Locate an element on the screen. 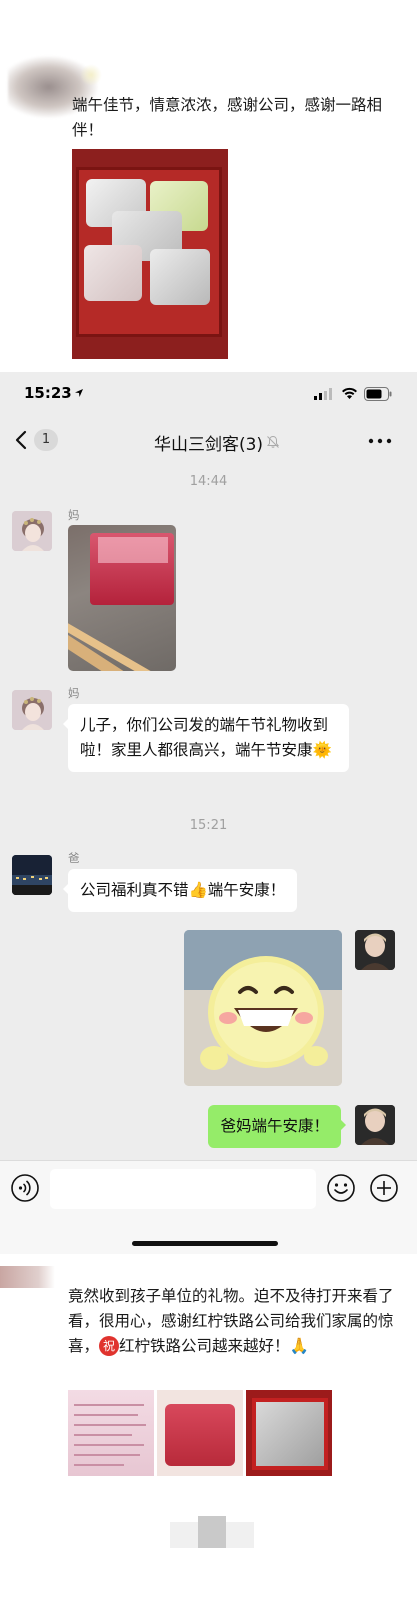  chat-title: 华山三剑客(3) is located at coordinates (208, 445).